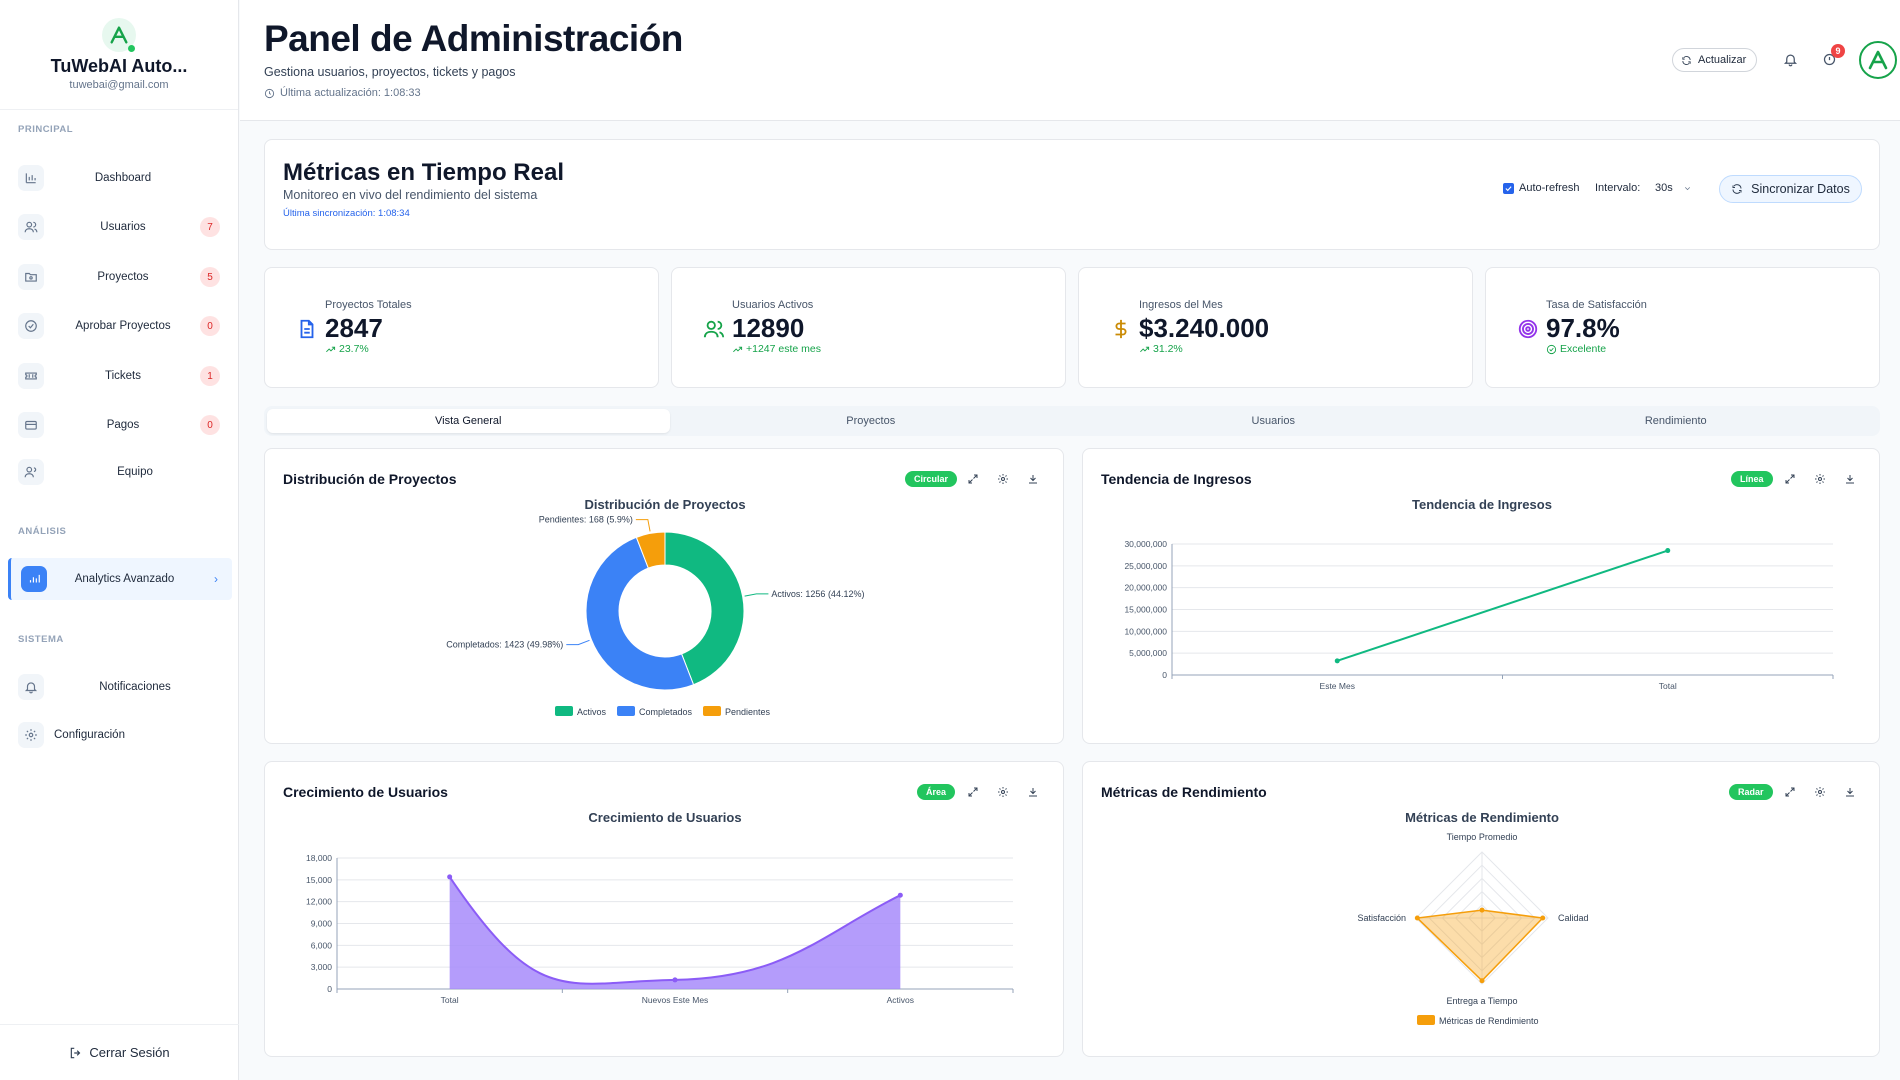 This screenshot has width=1900, height=1080. What do you see at coordinates (1752, 479) in the screenshot?
I see `chart-type-badge: Línea` at bounding box center [1752, 479].